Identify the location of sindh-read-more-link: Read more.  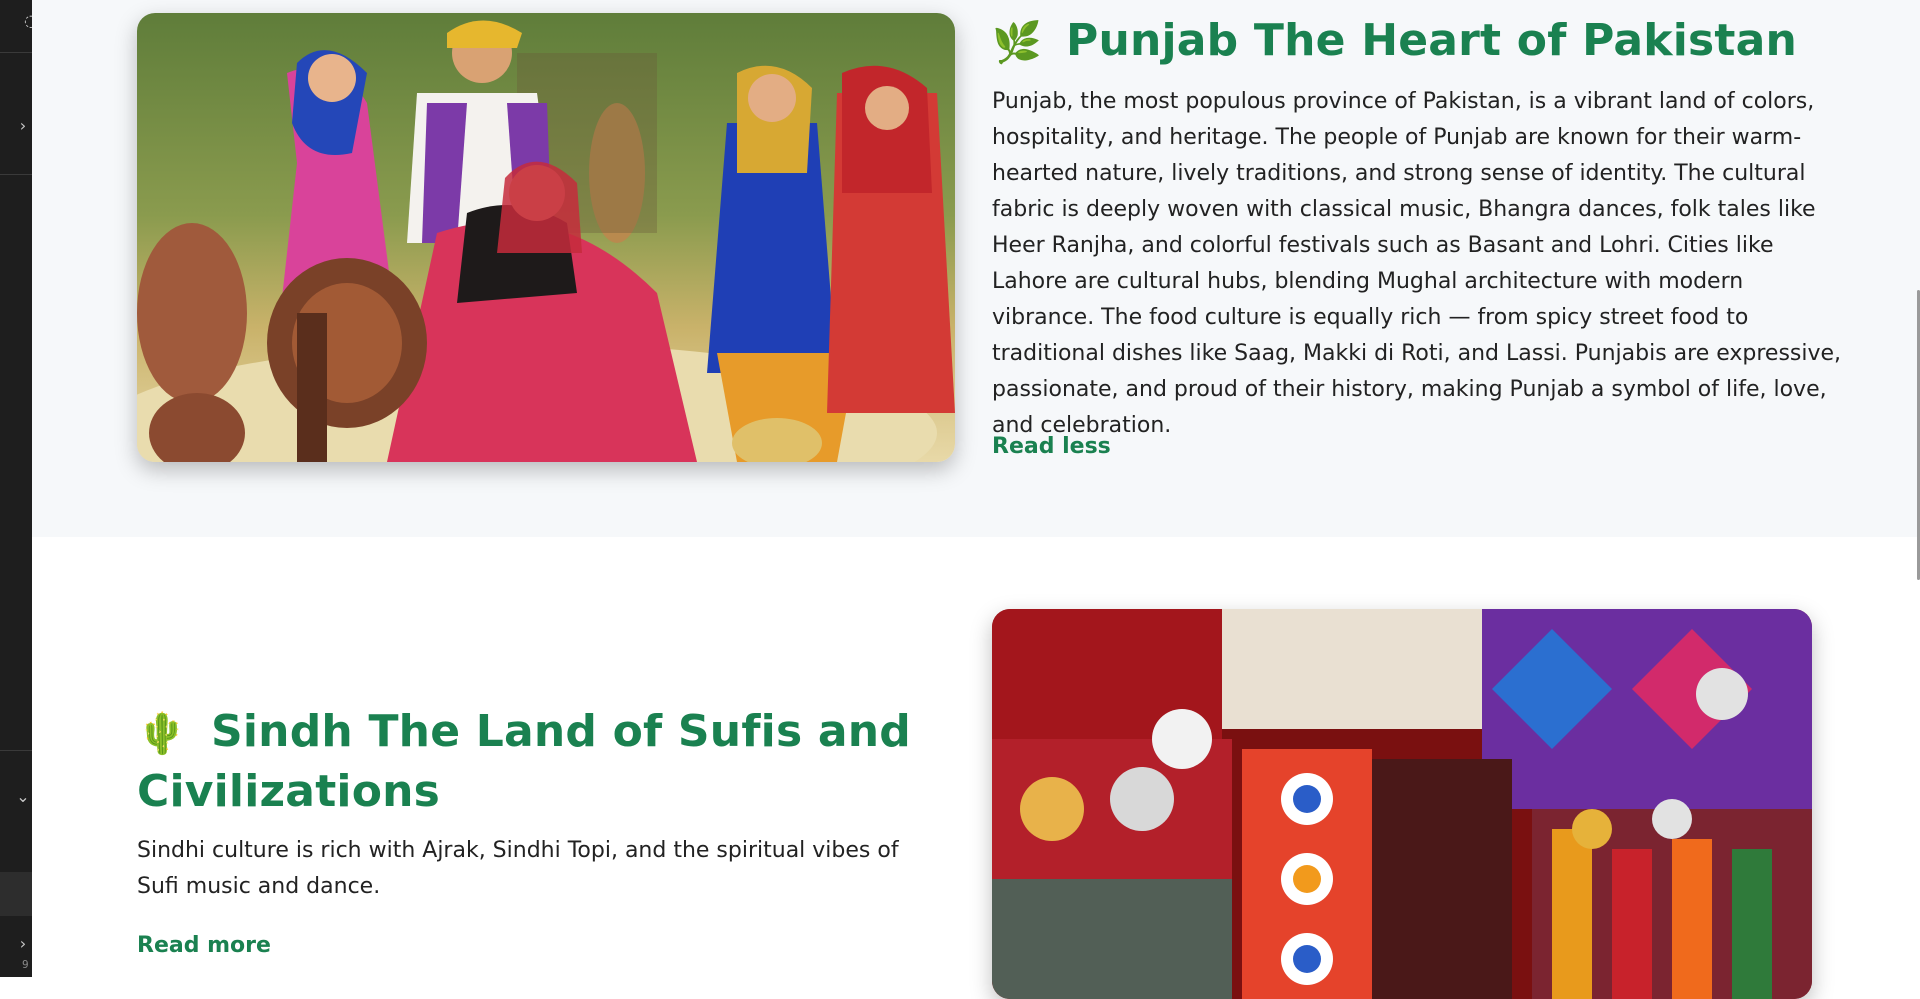
(204, 945).